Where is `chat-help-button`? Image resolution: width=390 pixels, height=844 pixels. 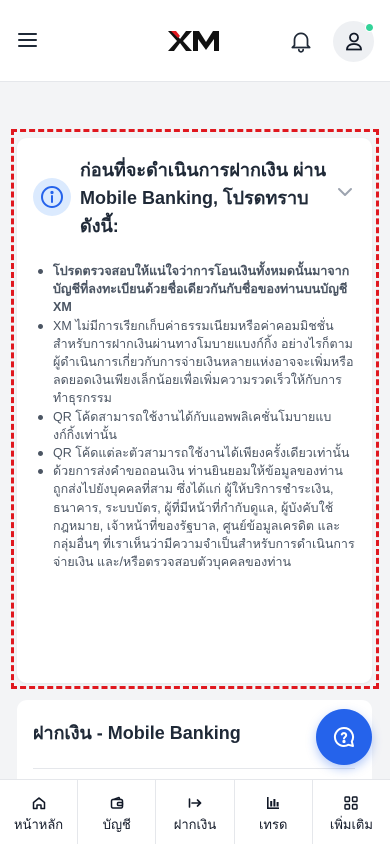
chat-help-button is located at coordinates (344, 737).